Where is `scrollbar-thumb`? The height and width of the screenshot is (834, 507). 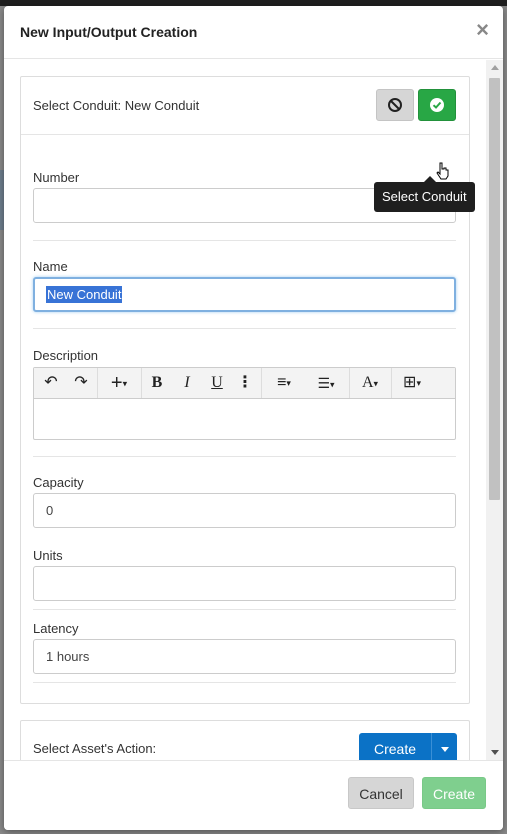
scrollbar-thumb is located at coordinates (494, 289).